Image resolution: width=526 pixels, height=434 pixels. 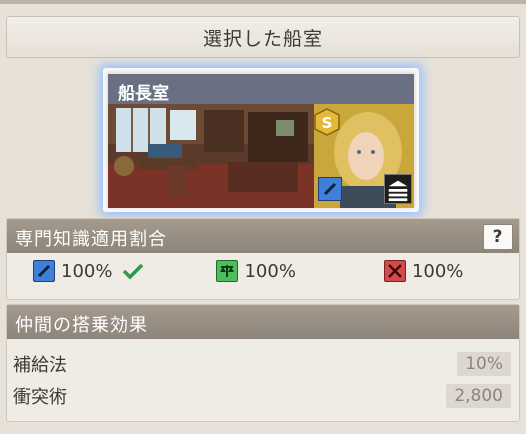 I want to click on rank-stripes-icon, so click(x=398, y=189).